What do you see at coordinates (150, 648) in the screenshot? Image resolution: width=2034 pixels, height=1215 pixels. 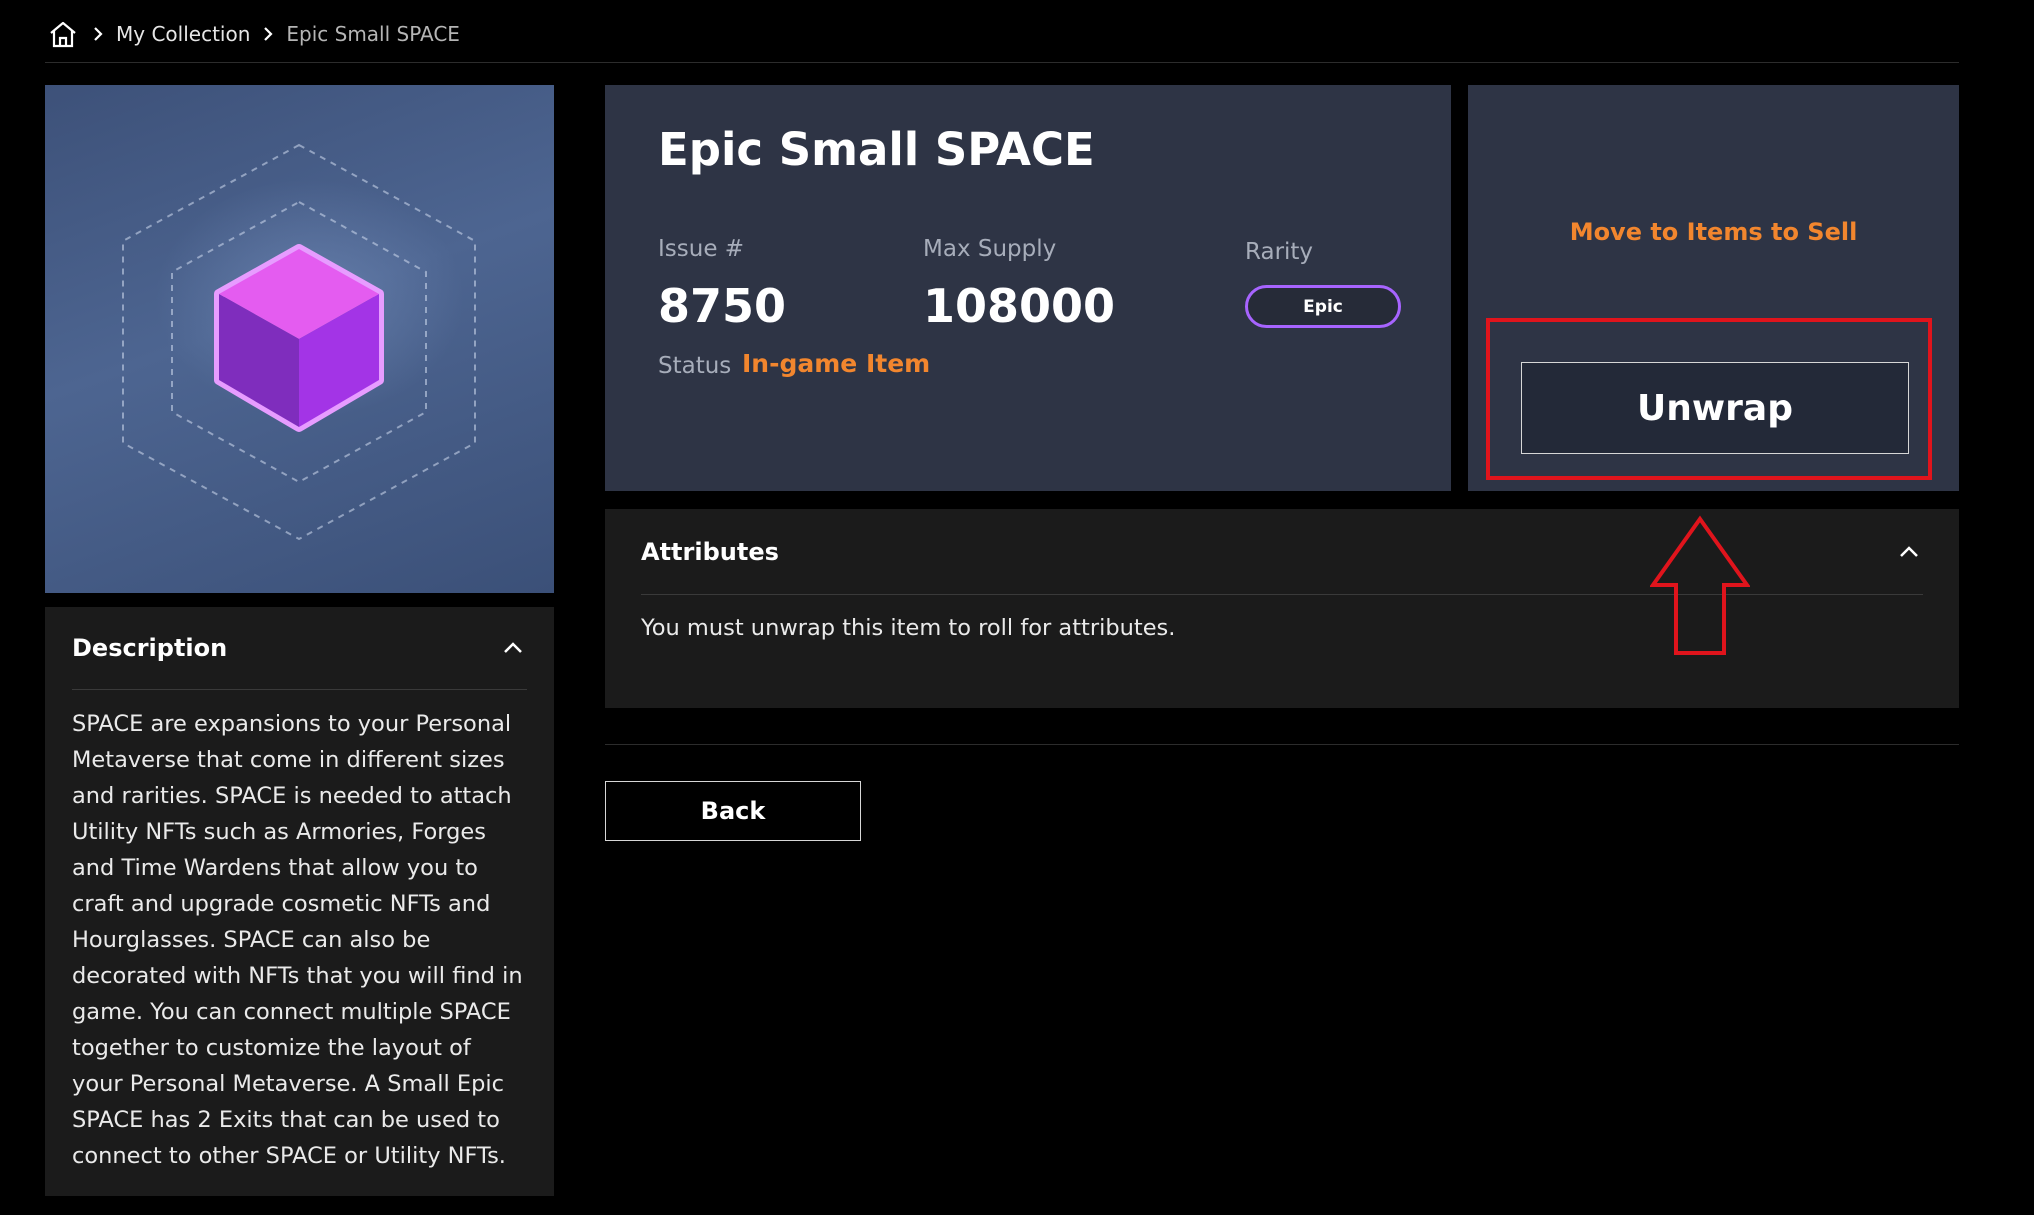 I see `description-heading: Description` at bounding box center [150, 648].